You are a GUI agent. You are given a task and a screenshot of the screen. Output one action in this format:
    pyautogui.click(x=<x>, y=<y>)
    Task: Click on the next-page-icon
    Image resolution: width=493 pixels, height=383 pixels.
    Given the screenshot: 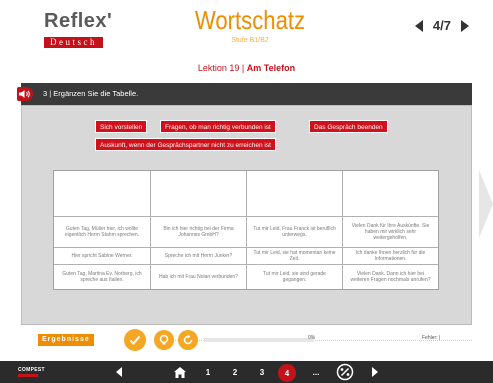 What is the action you would take?
    pyautogui.click(x=465, y=25)
    